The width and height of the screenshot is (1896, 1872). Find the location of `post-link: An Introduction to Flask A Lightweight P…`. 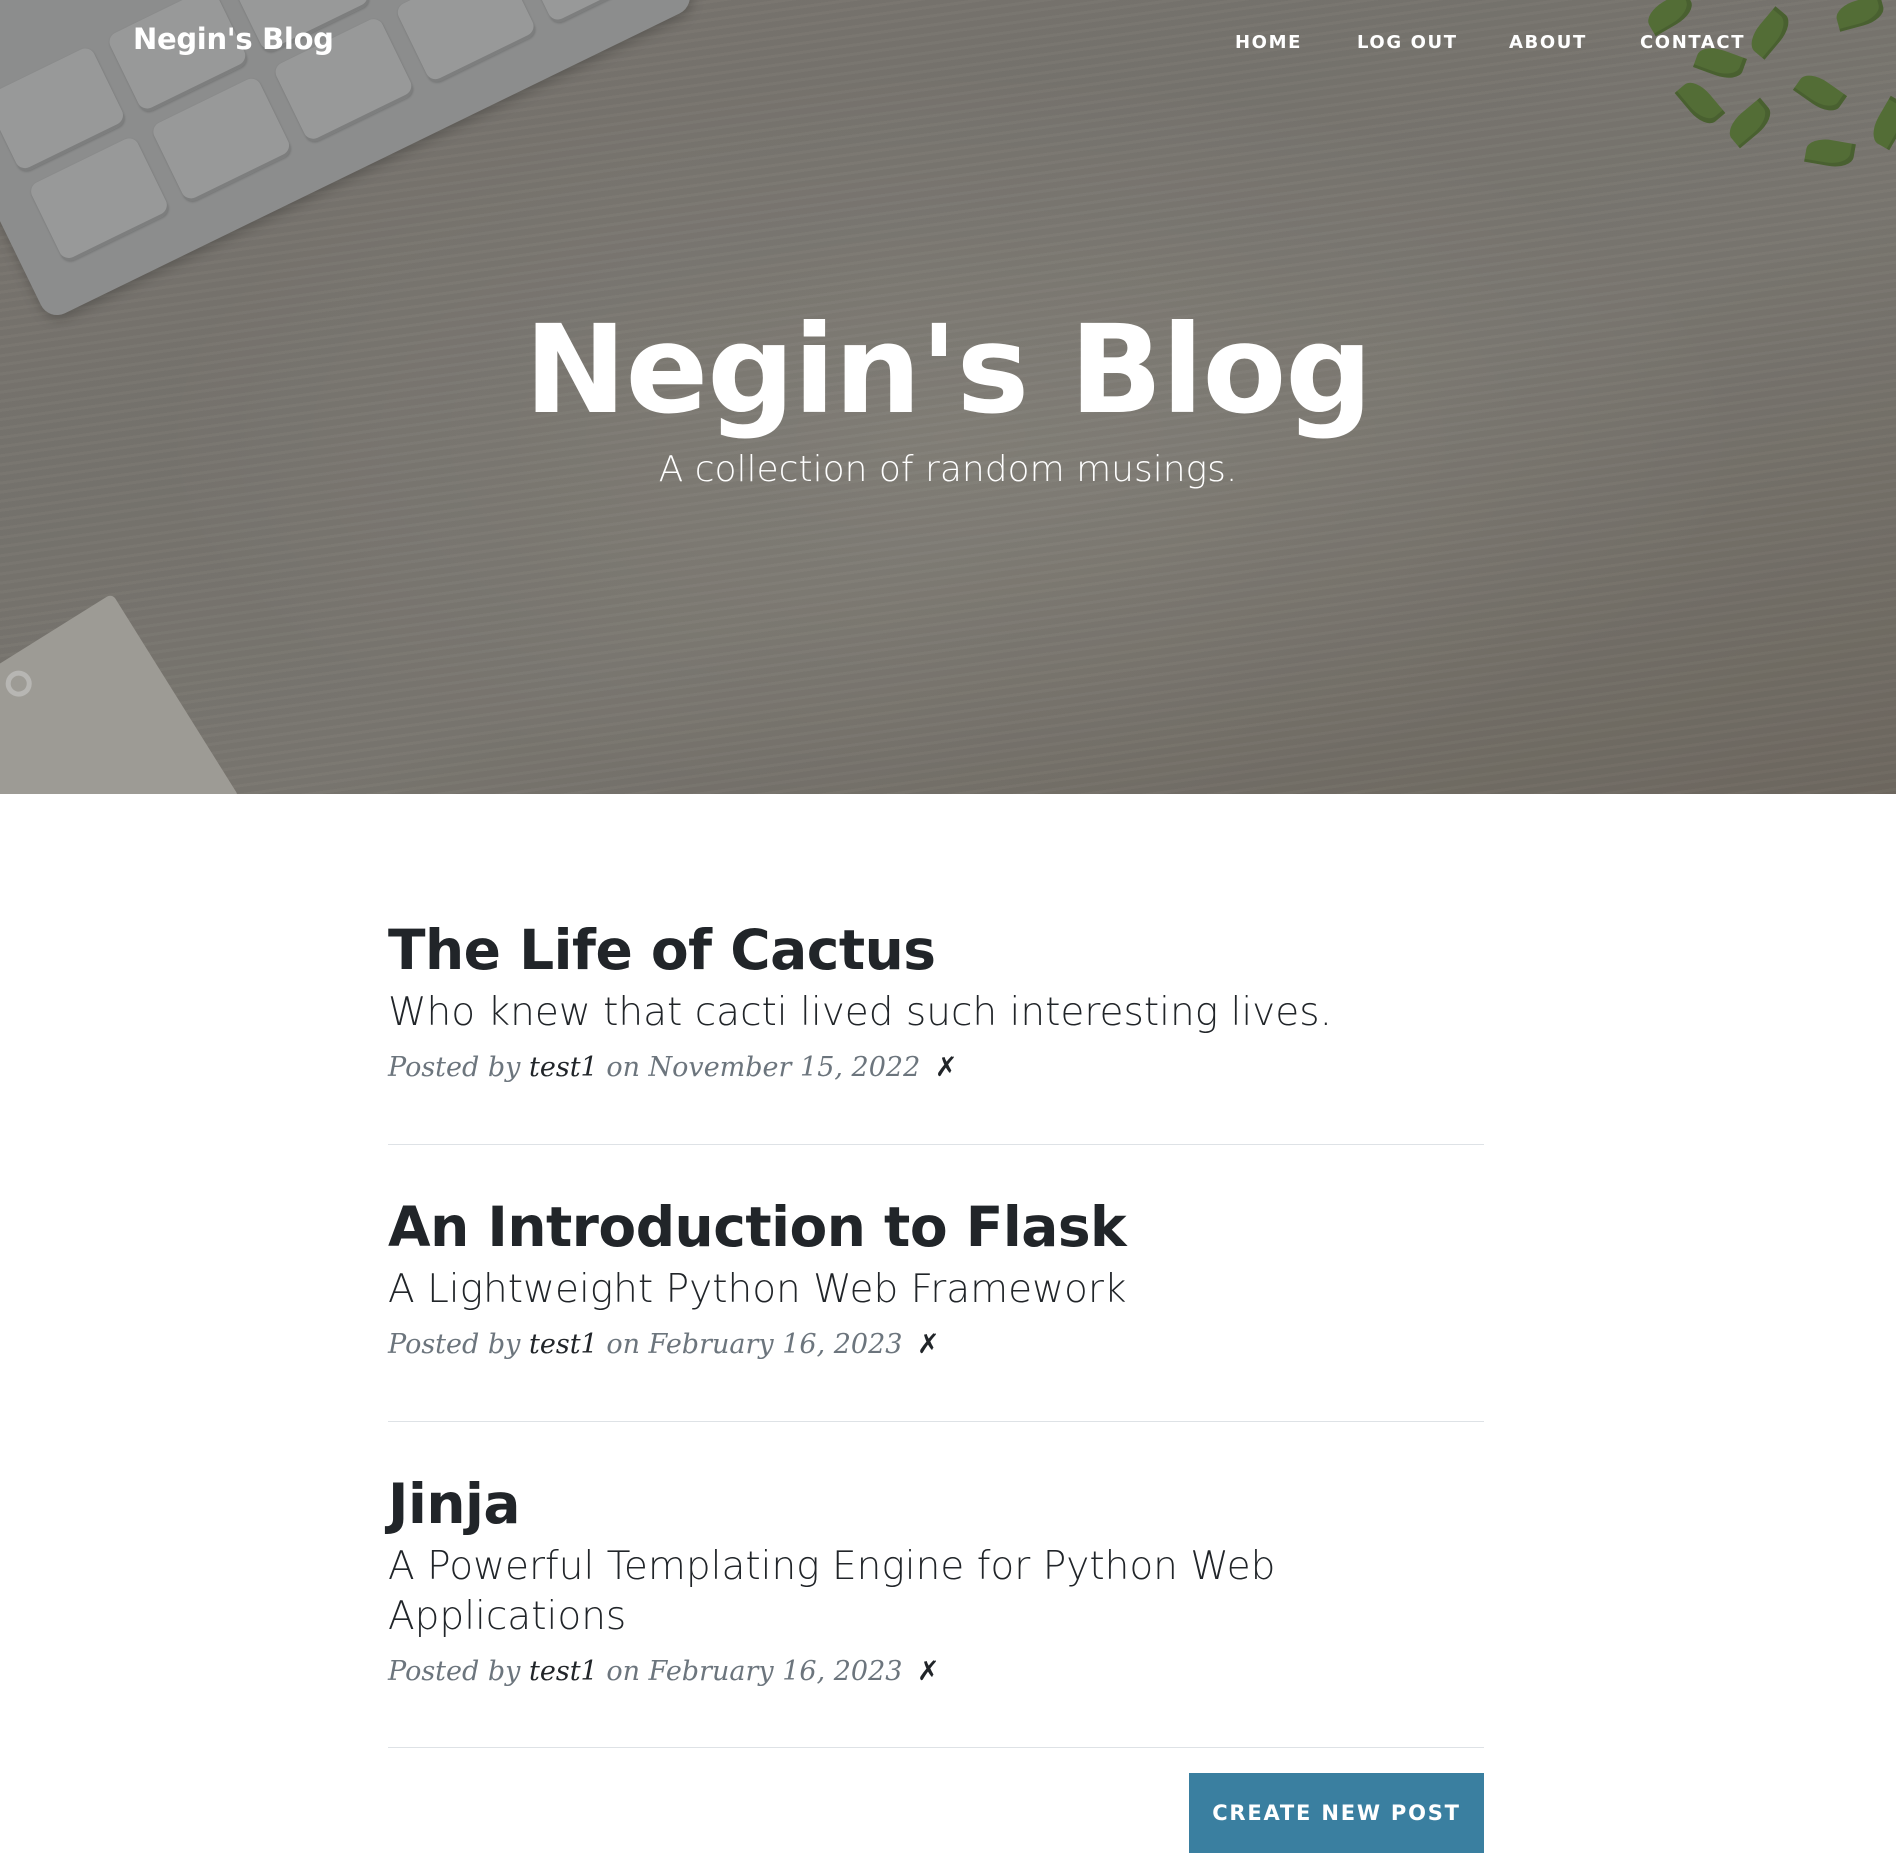

post-link: An Introduction to Flask A Lightweight P… is located at coordinates (936, 1253).